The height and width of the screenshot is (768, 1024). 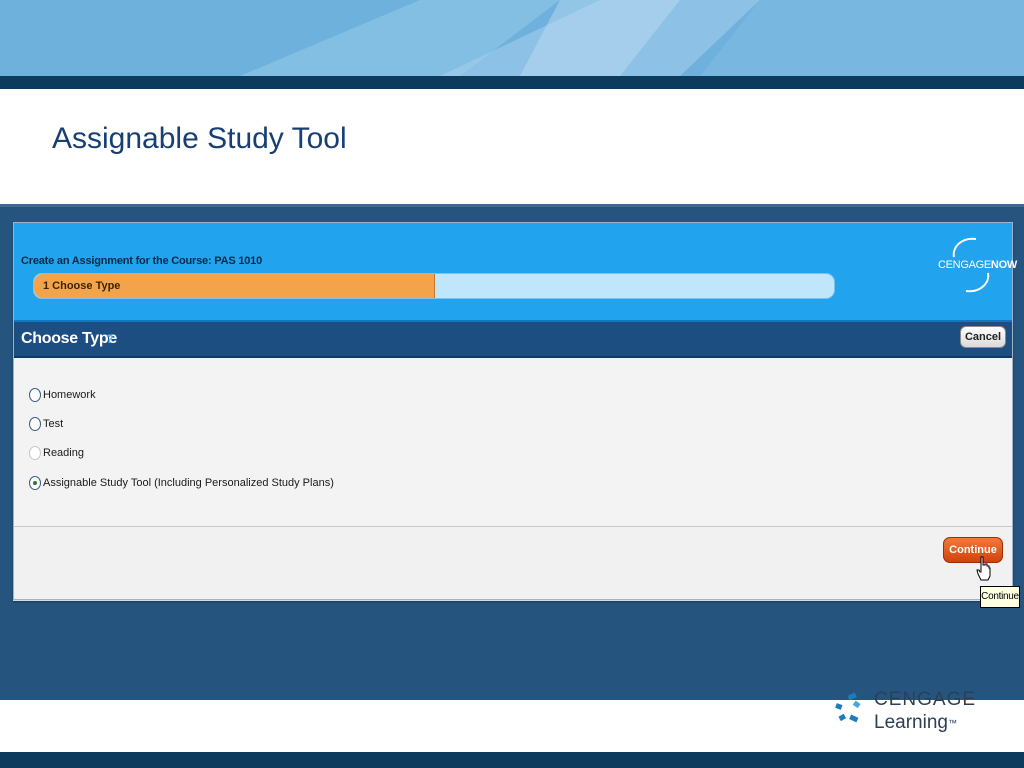 I want to click on progress-step-label: 1 Choose Type, so click(x=82, y=286).